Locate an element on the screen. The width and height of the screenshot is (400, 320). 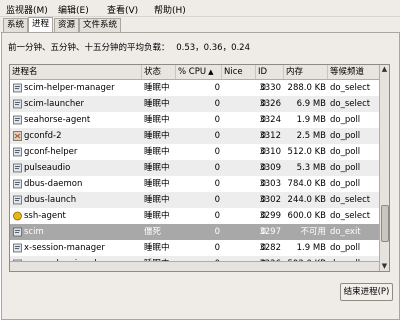
process-memory: 不可用 is located at coordinates (313, 232).